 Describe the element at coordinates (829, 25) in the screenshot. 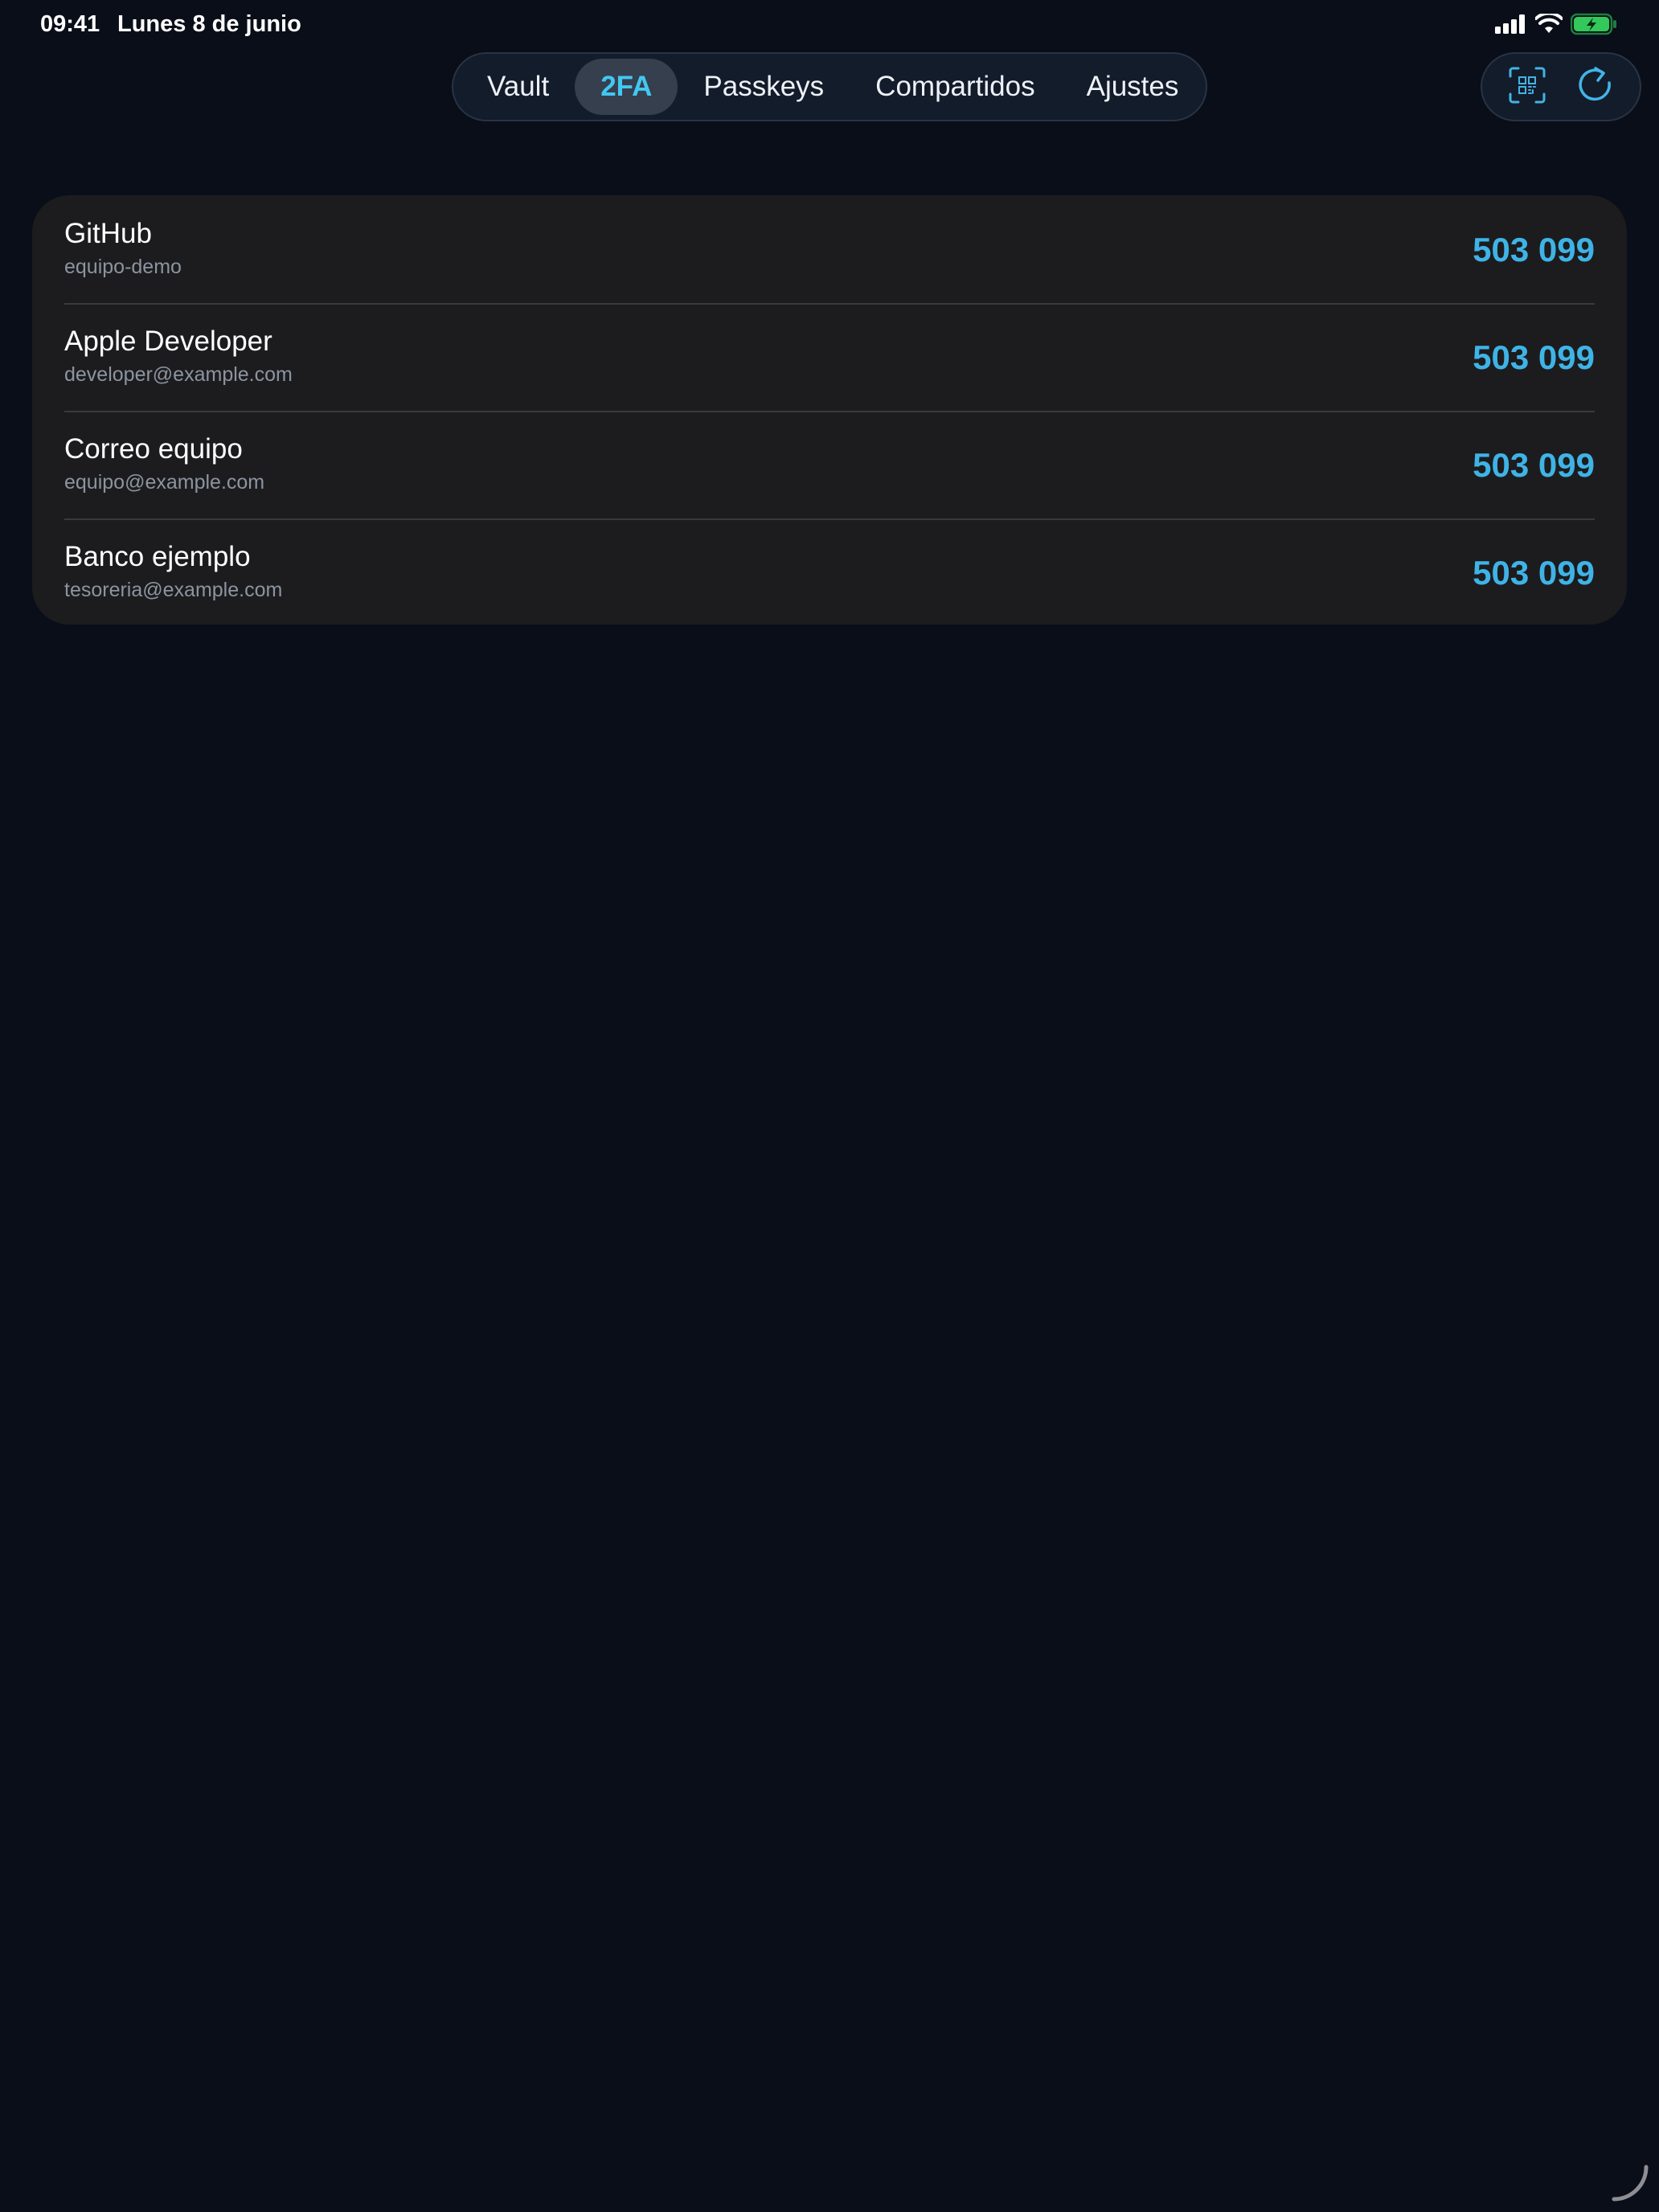

I see `status-bar: 09:41 Lunes 8 de junio` at that location.